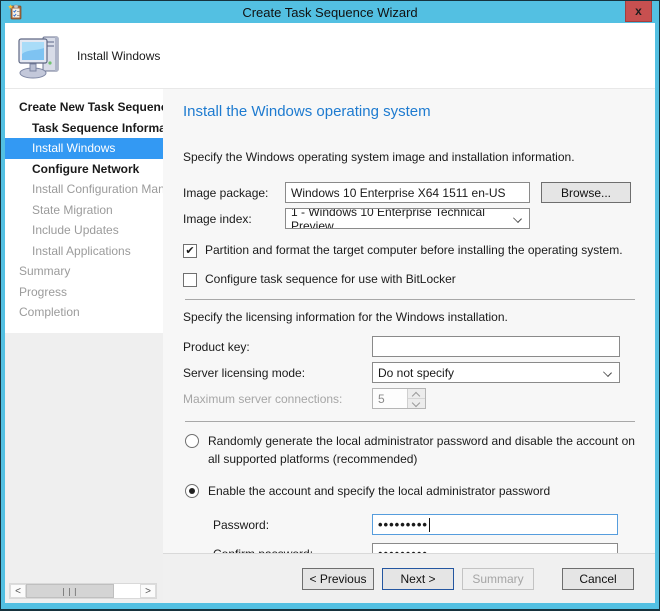  Describe the element at coordinates (416, 393) in the screenshot. I see `spinner-up-icon` at that location.